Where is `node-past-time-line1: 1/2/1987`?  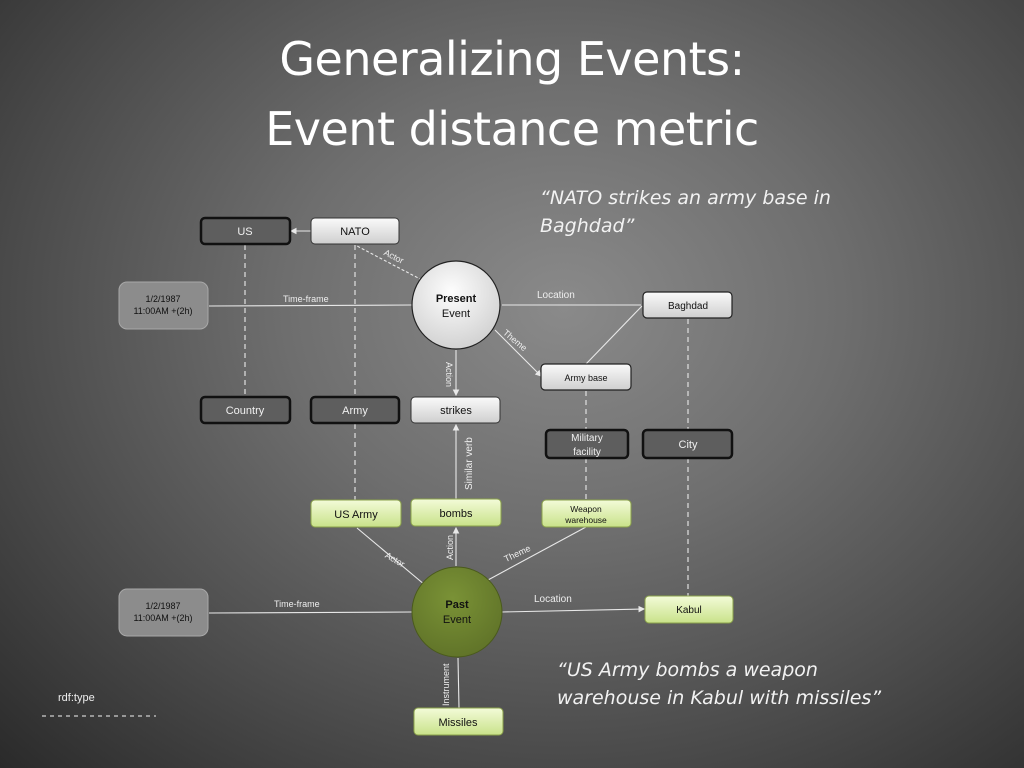 node-past-time-line1: 1/2/1987 is located at coordinates (162, 606).